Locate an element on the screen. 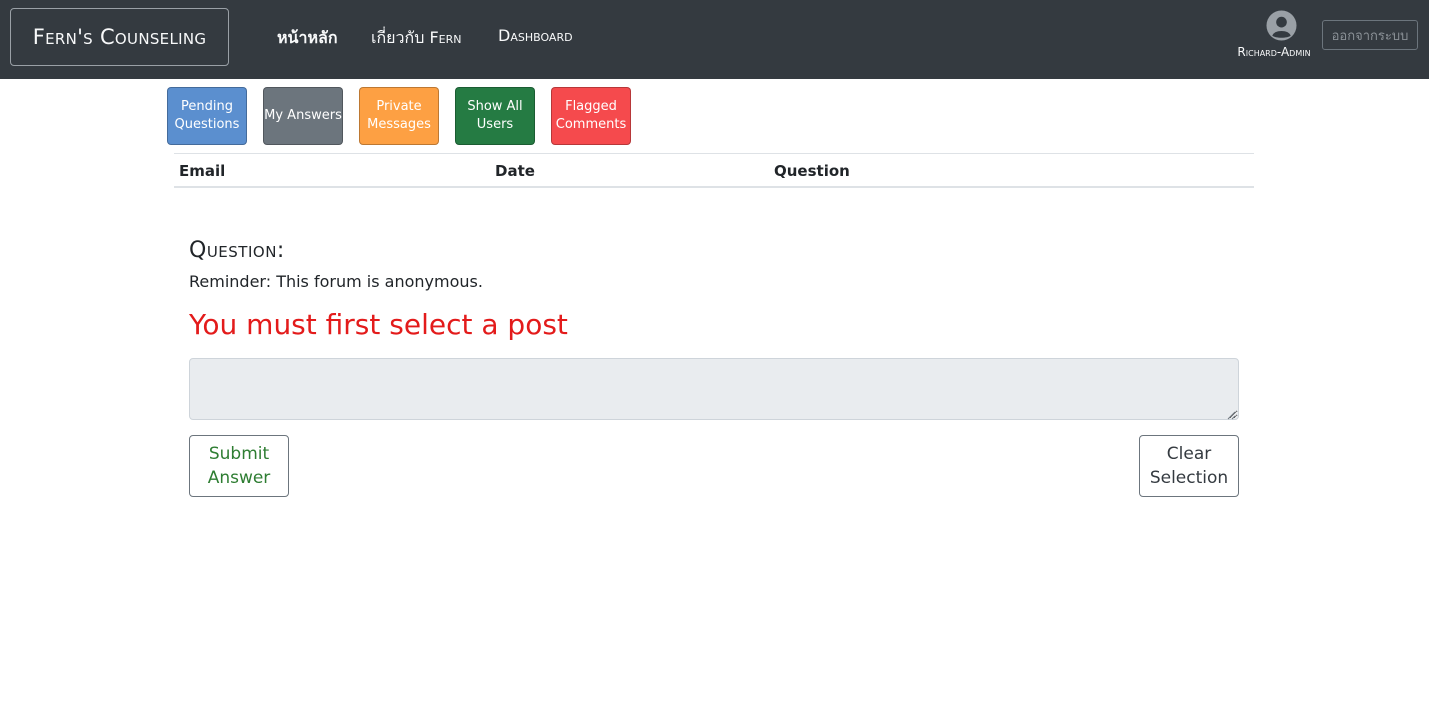 The image size is (1429, 723). show-all-users-button: Show All Users is located at coordinates (495, 116).